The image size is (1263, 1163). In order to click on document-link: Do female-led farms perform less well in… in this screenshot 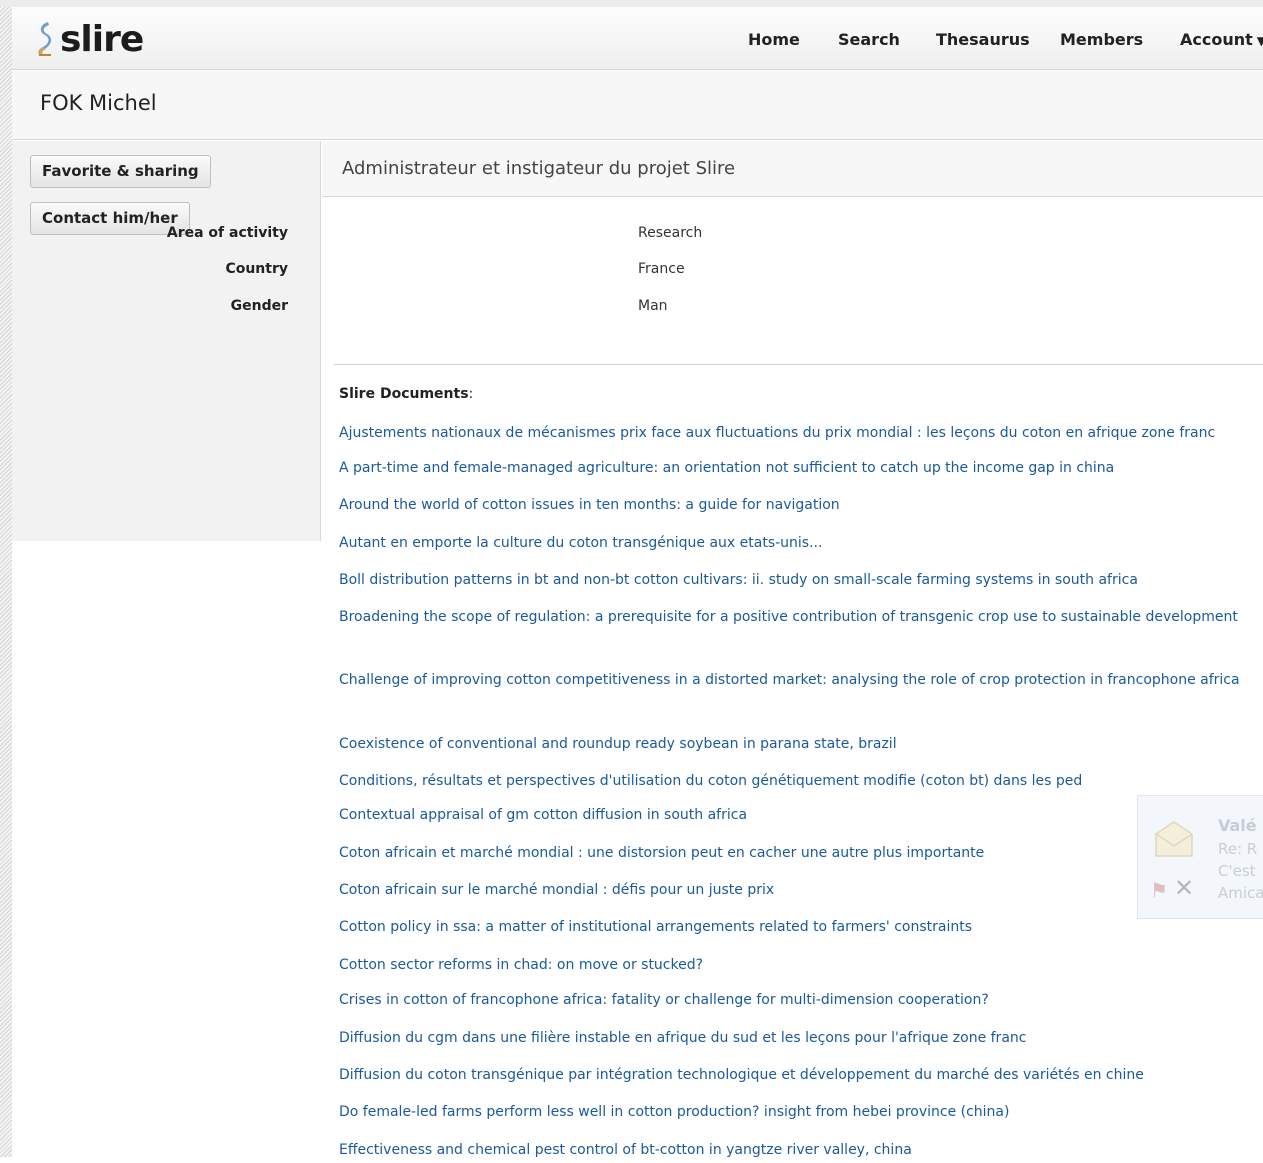, I will do `click(801, 1112)`.